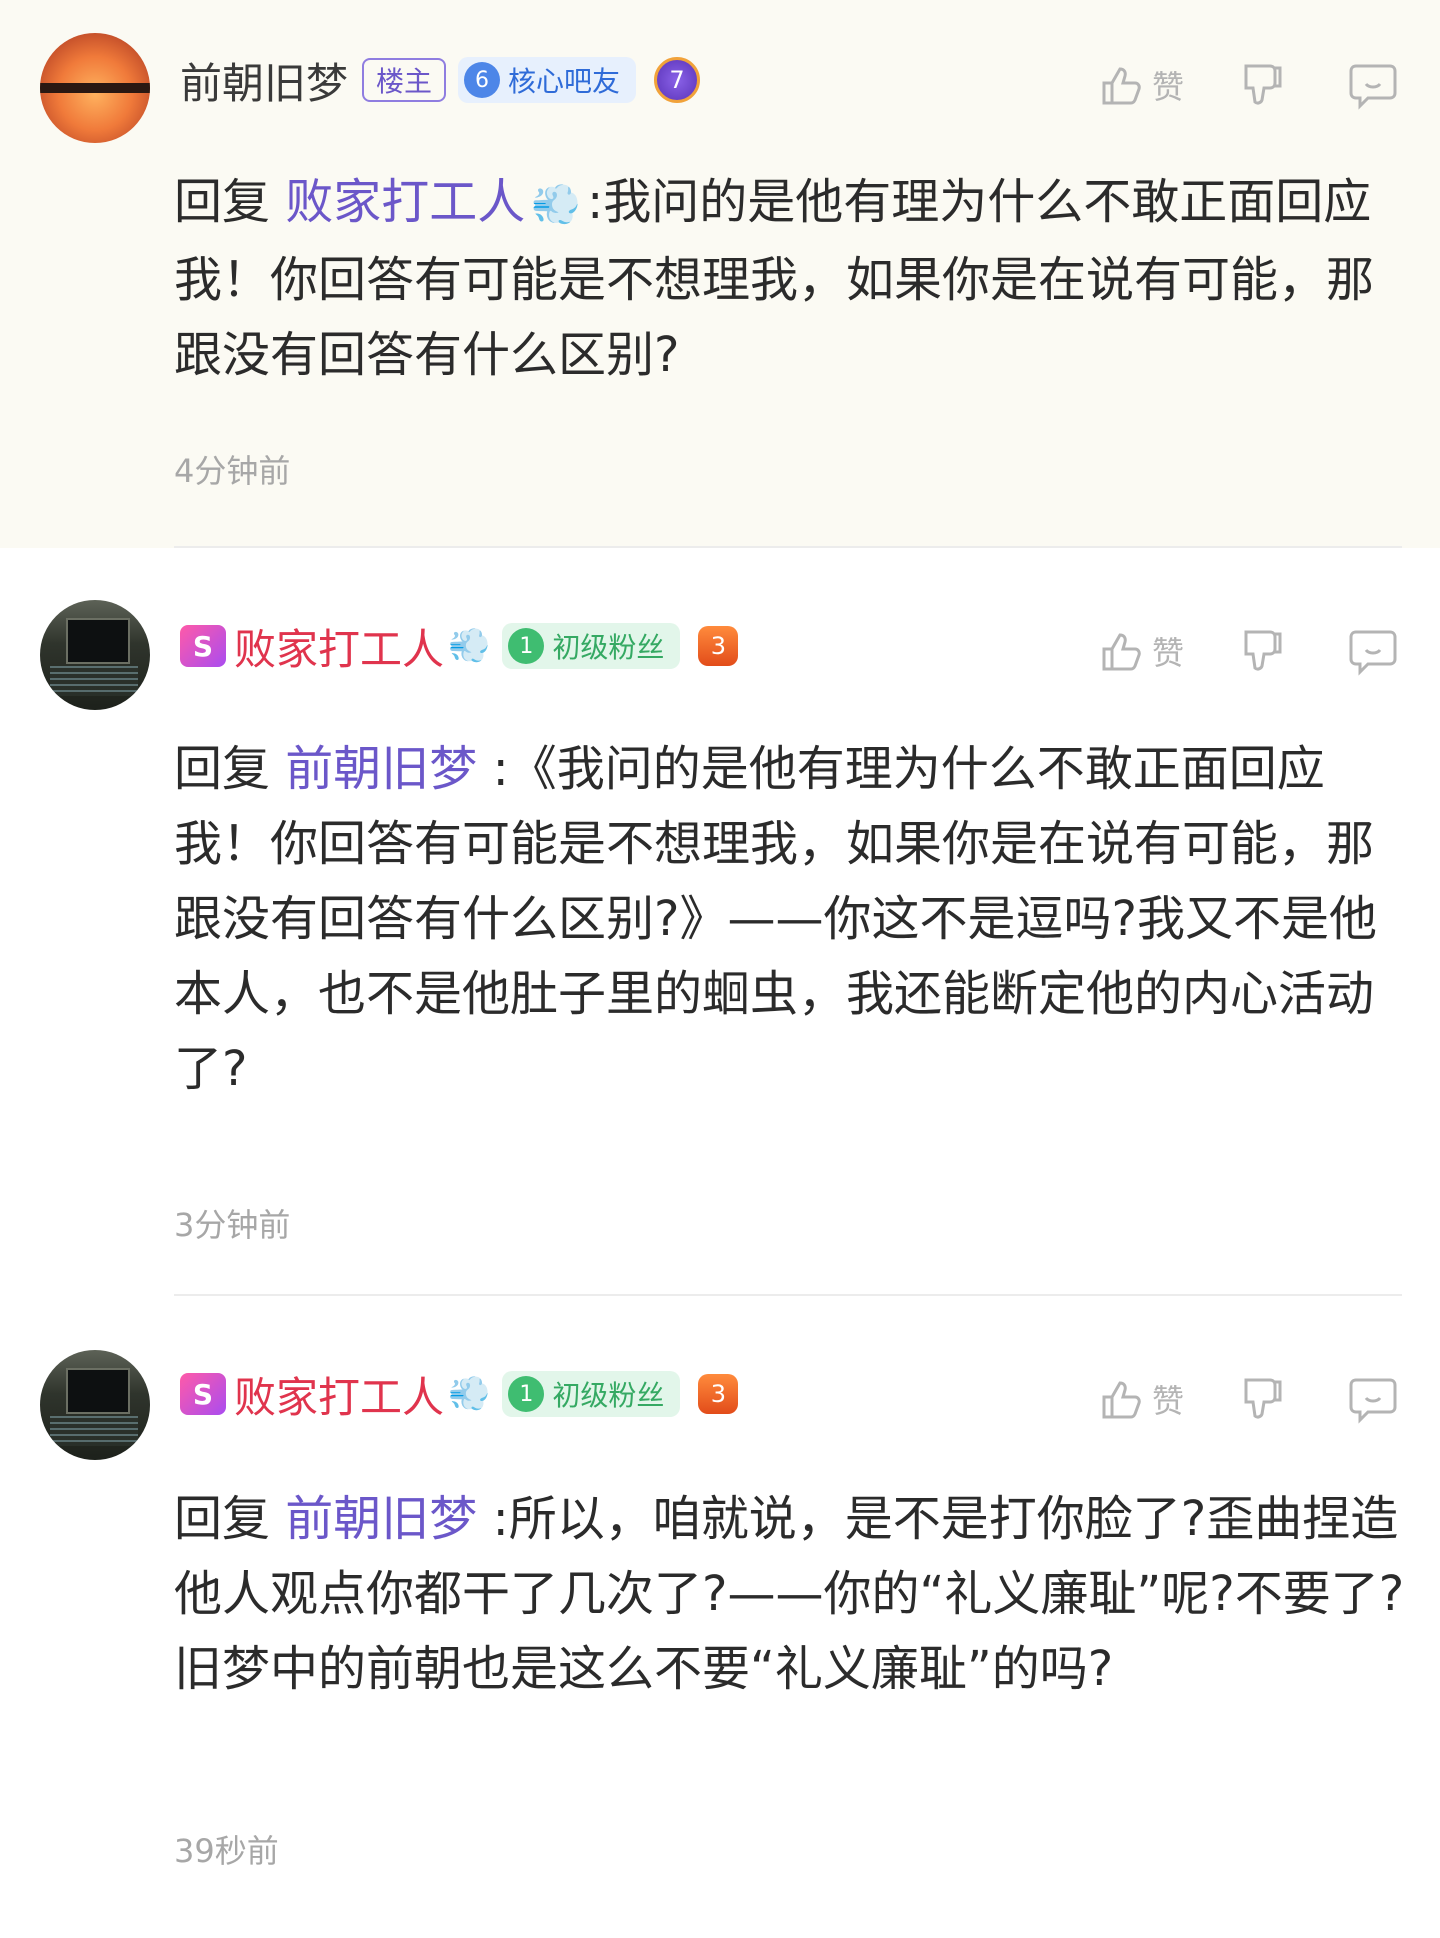 This screenshot has width=1440, height=1938. I want to click on level-badge: 6 核心吧友, so click(547, 80).